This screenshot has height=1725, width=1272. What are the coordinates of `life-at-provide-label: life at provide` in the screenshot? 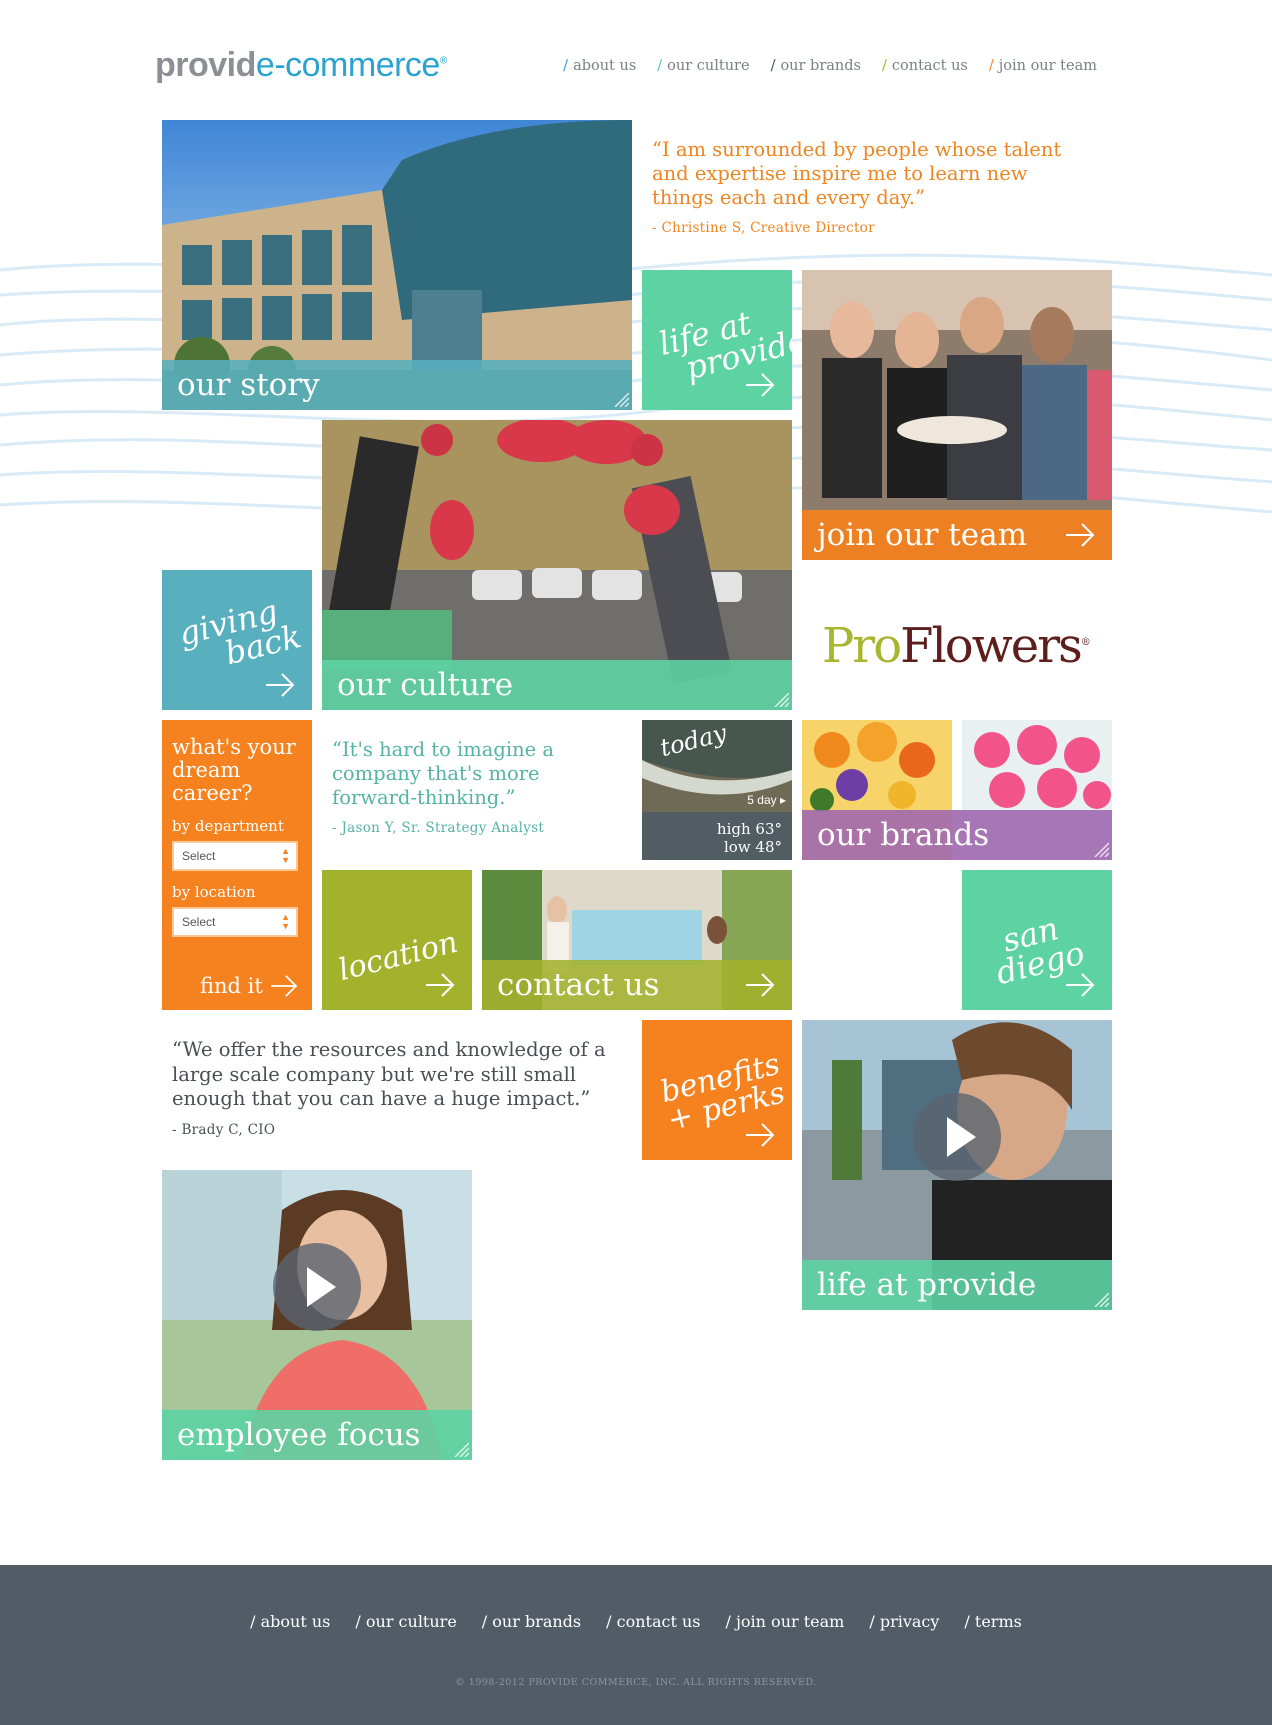 It's located at (927, 1285).